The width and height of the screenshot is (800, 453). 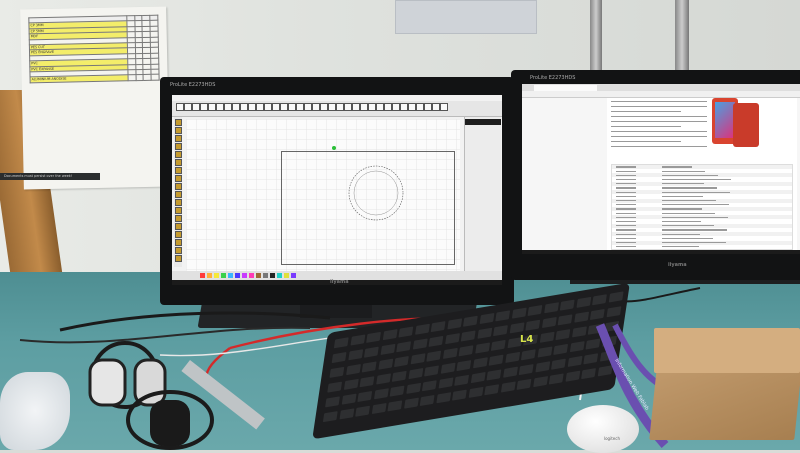 I want to click on wall-board, so click(x=466, y=17).